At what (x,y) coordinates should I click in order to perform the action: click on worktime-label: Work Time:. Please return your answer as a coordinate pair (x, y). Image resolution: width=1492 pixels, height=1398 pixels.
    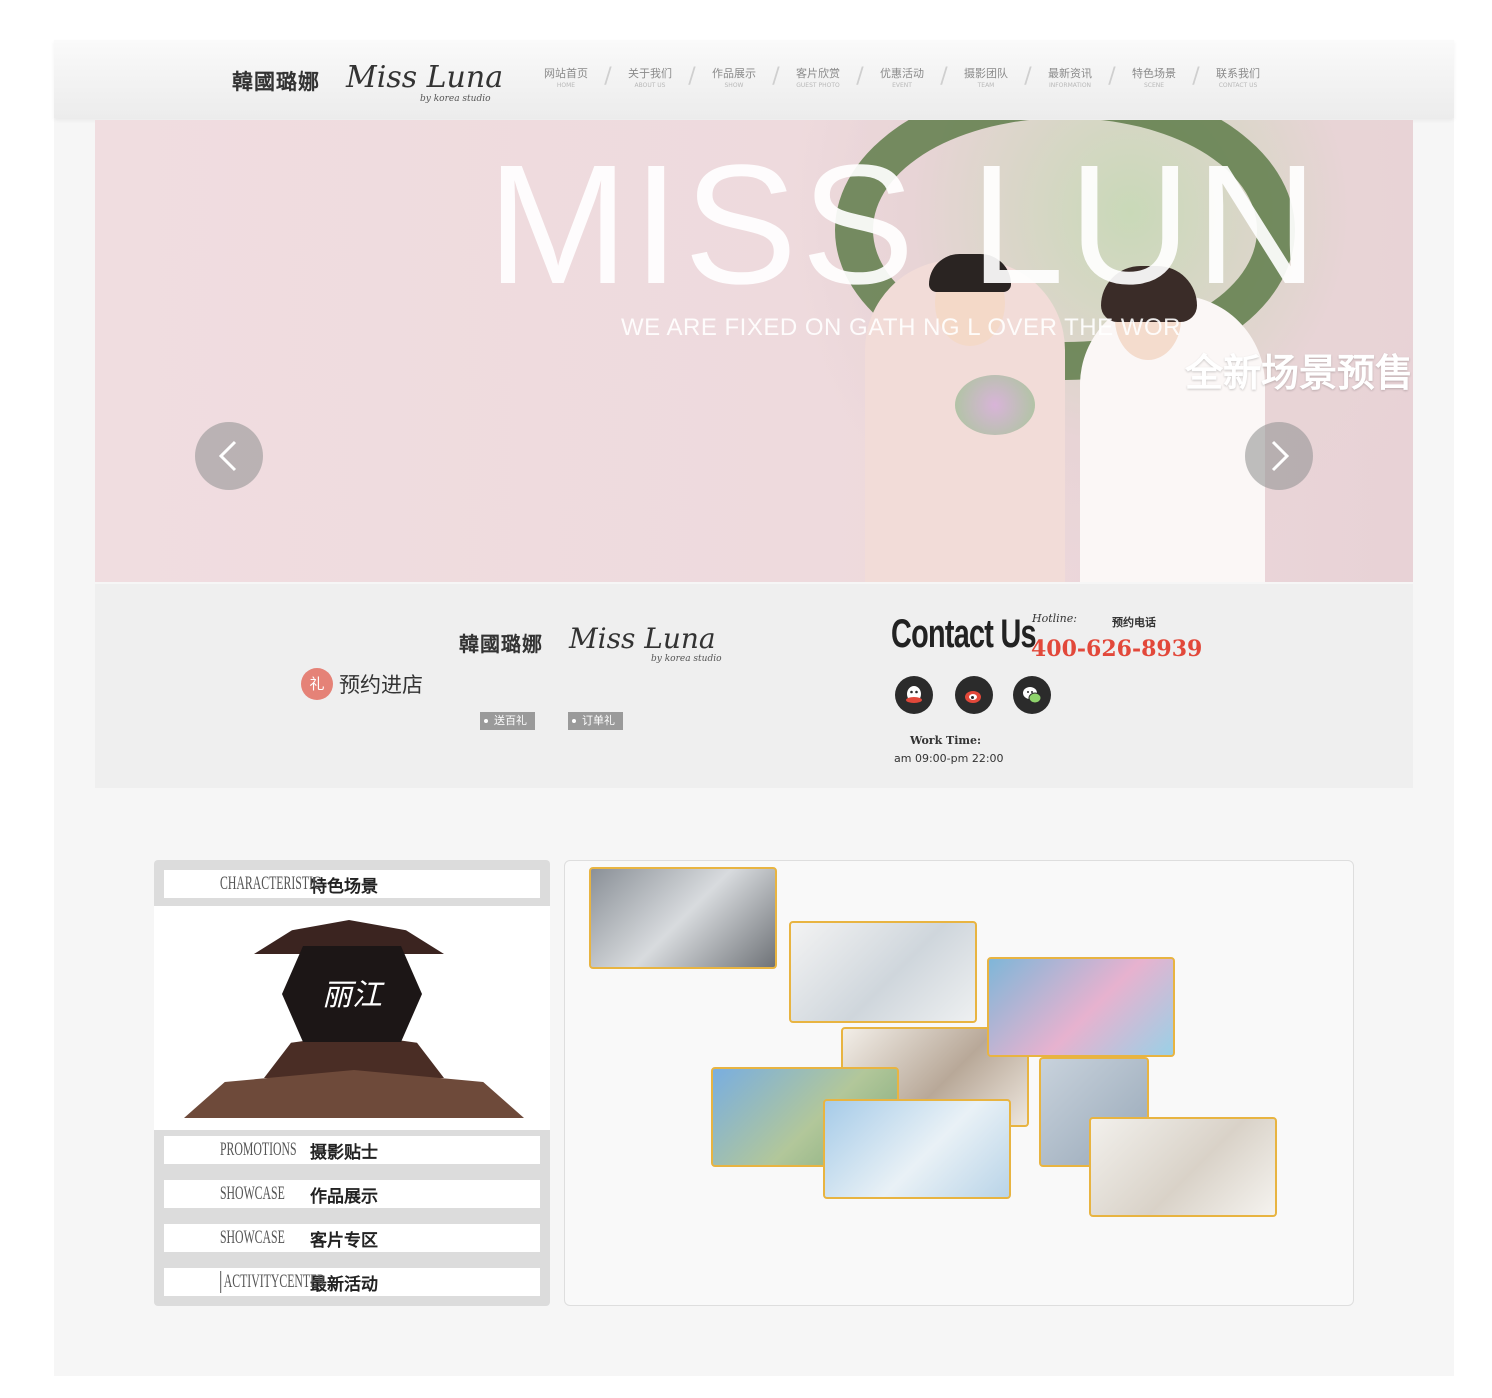
    Looking at the image, I should click on (946, 740).